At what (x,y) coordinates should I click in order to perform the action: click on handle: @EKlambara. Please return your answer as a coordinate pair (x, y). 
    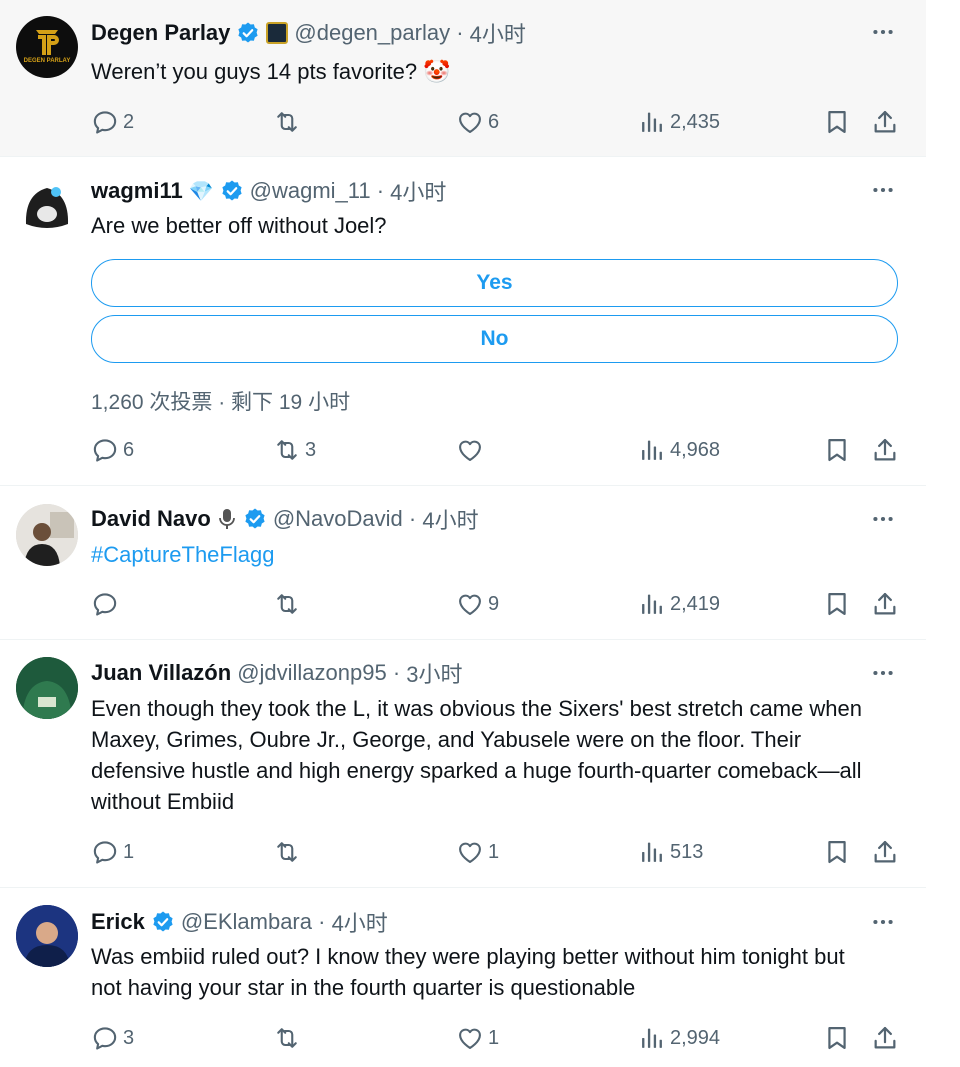
    Looking at the image, I should click on (246, 922).